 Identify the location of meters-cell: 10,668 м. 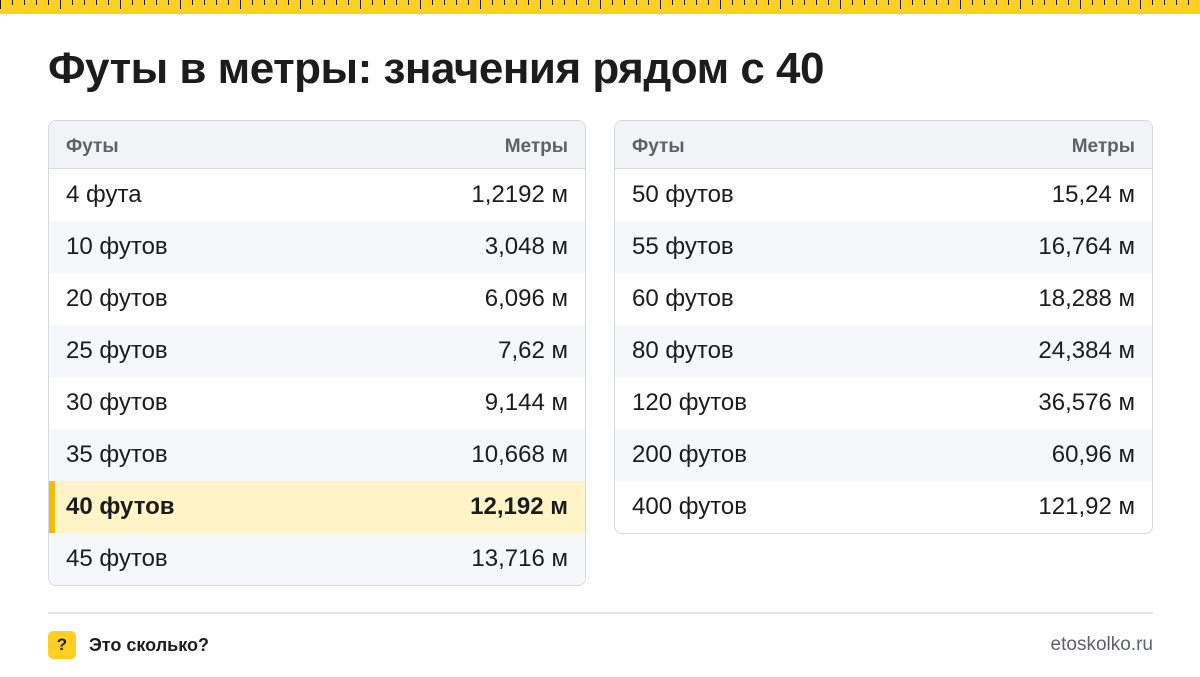
(519, 454).